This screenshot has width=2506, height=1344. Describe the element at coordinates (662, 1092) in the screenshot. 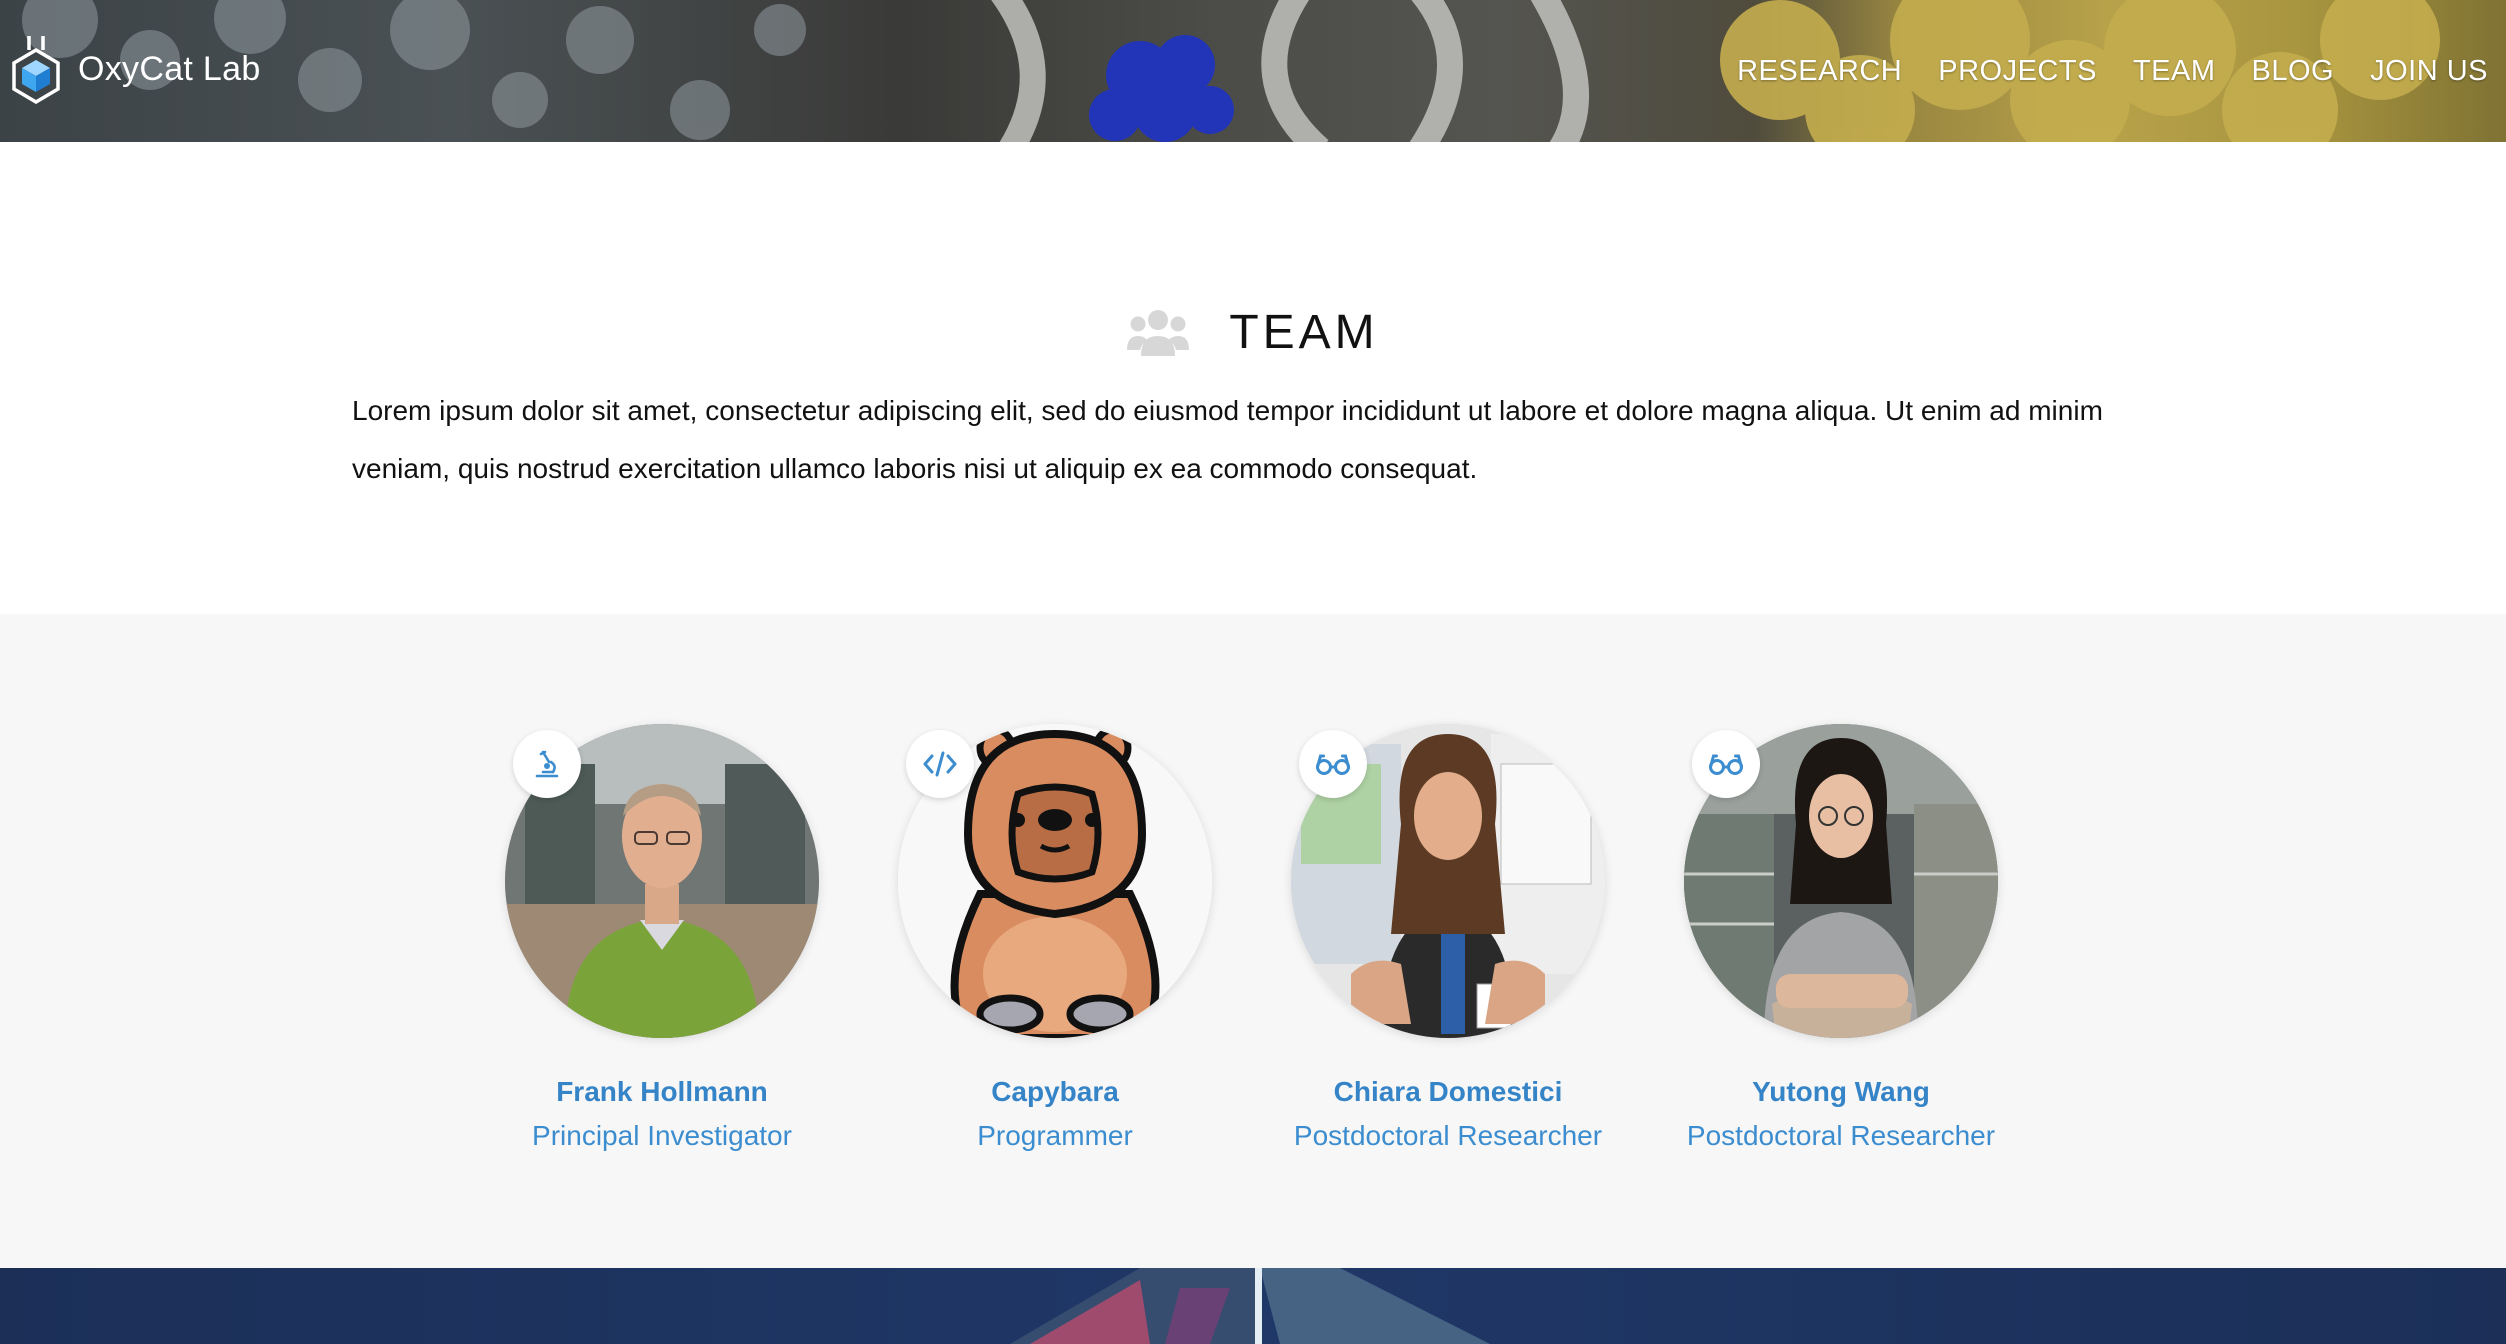

I see `member-name: Frank Hollmann` at that location.